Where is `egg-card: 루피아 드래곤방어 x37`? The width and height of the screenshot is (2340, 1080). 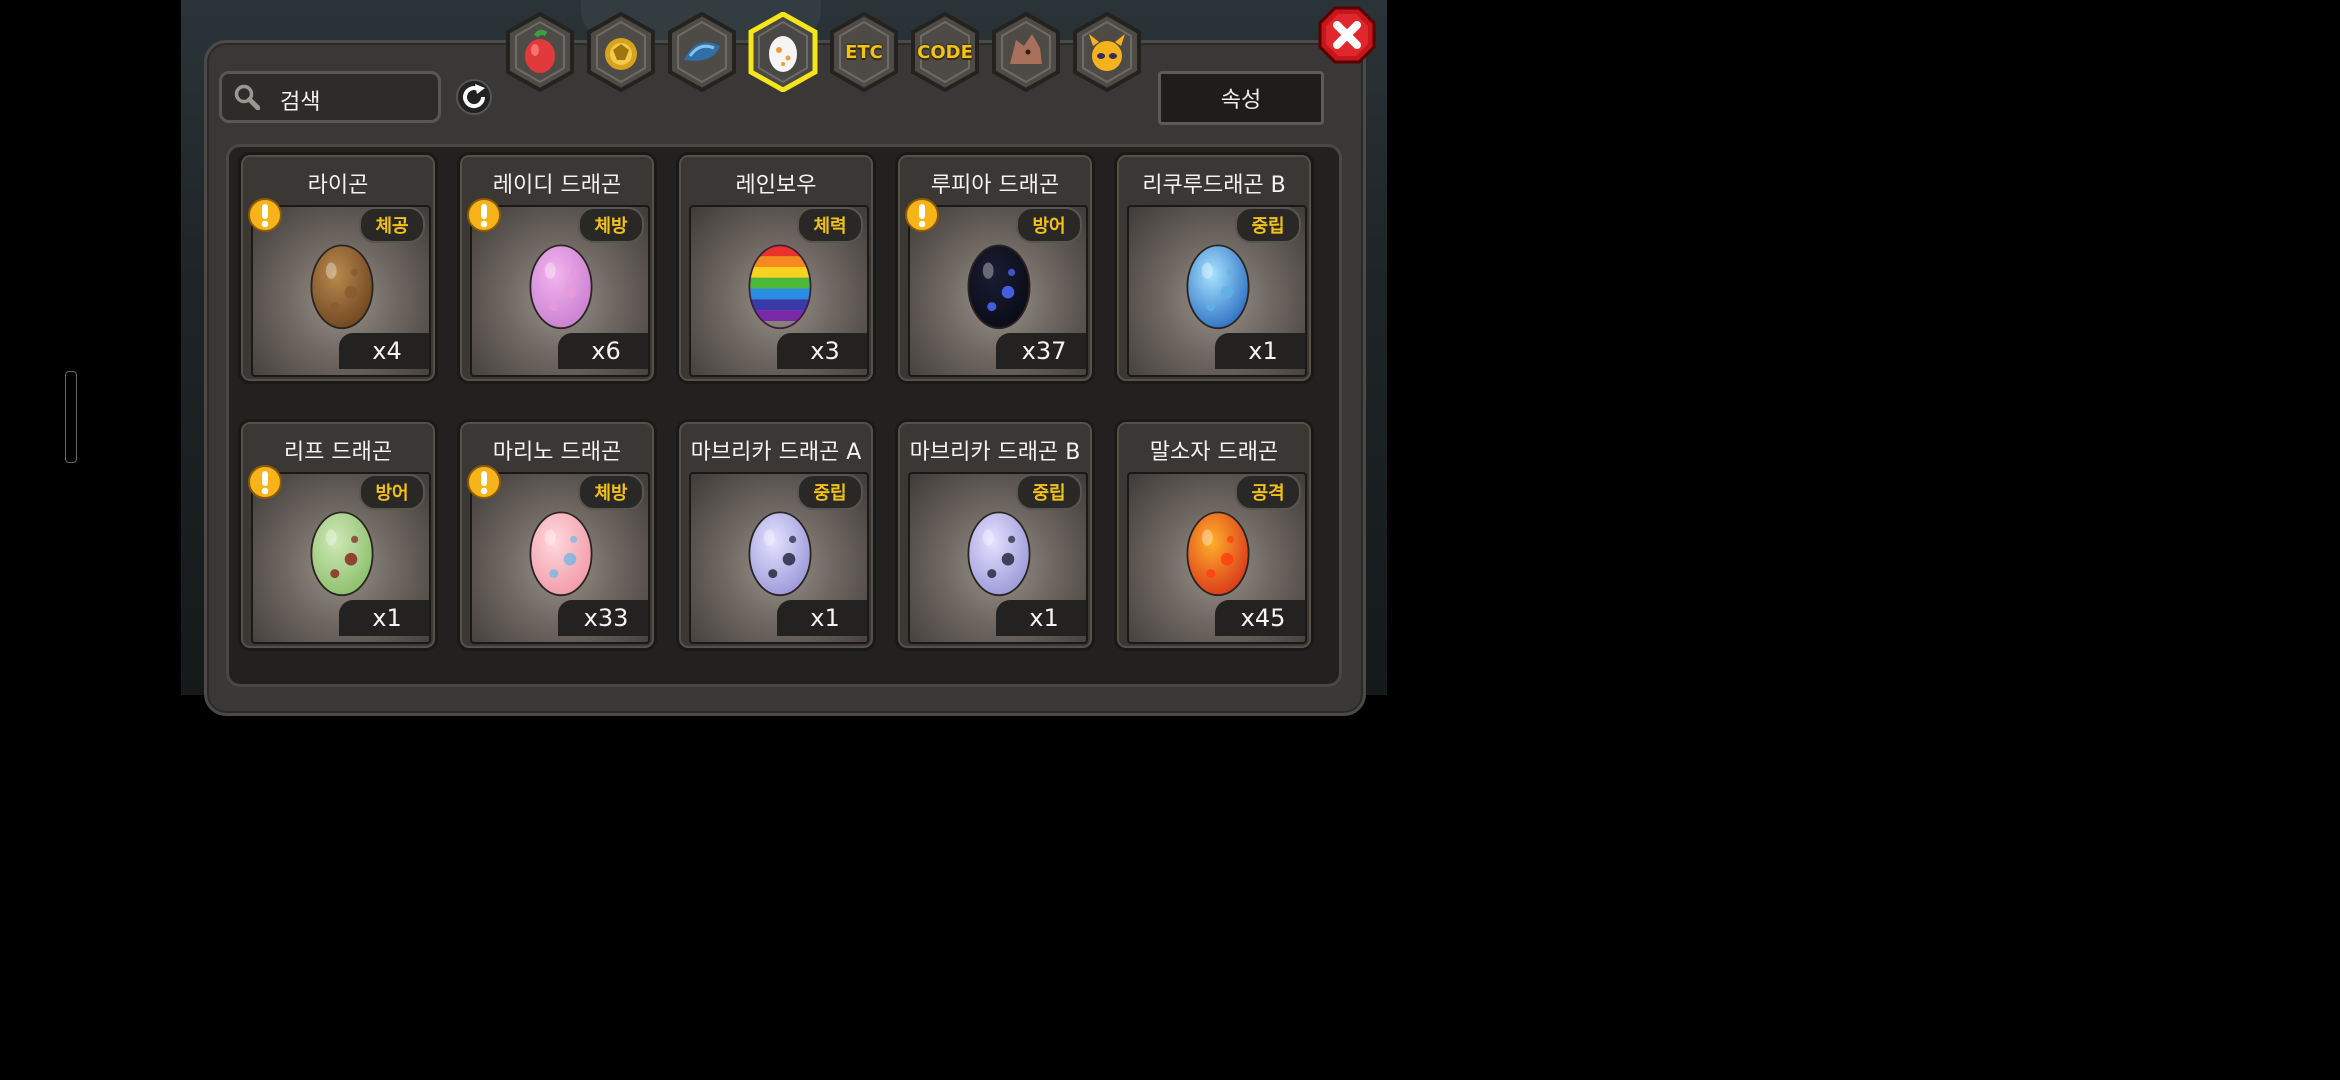
egg-card: 루피아 드래곤방어 x37 is located at coordinates (995, 268).